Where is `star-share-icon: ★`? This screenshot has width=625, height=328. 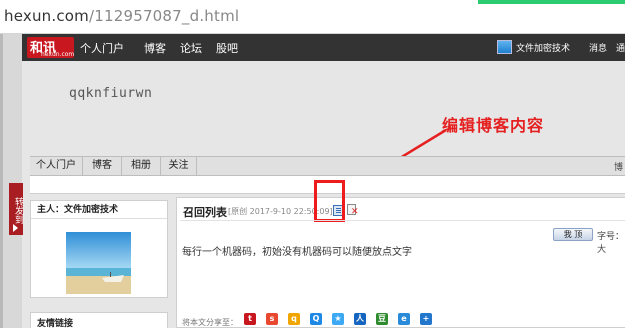 star-share-icon: ★ is located at coordinates (338, 319).